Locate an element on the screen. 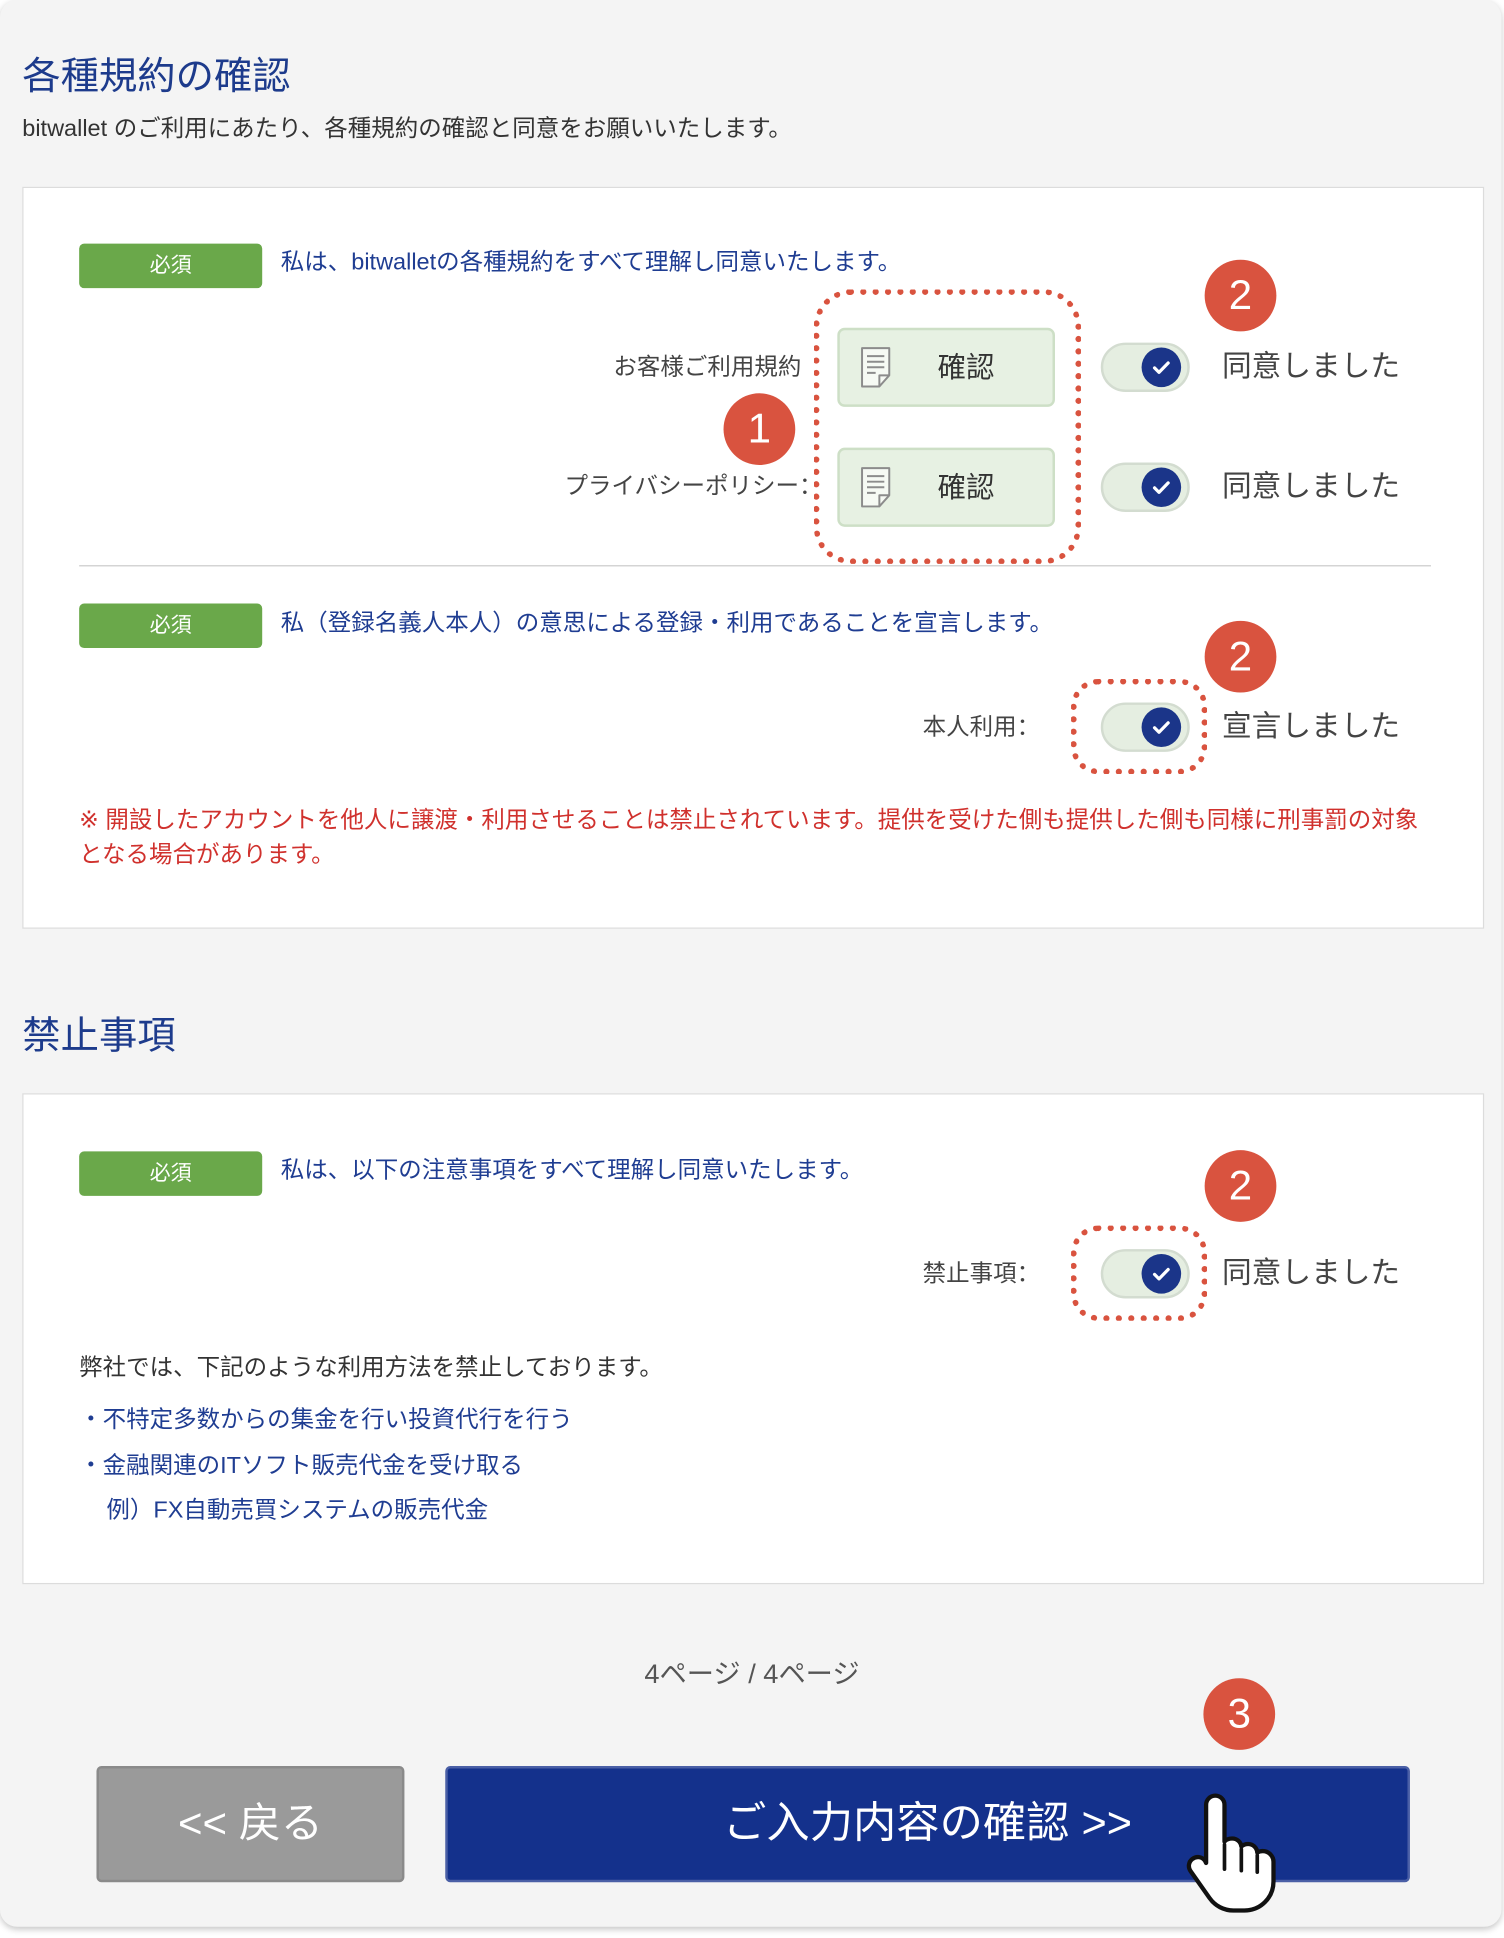  list-item: ・金融関連のITソフト販売代金を受け取る is located at coordinates (301, 1466).